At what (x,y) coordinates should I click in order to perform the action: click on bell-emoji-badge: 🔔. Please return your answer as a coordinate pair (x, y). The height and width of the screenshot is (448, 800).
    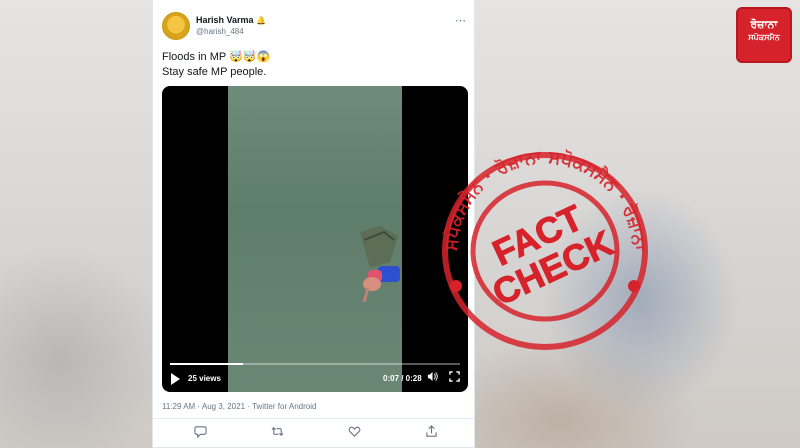
    Looking at the image, I should click on (261, 20).